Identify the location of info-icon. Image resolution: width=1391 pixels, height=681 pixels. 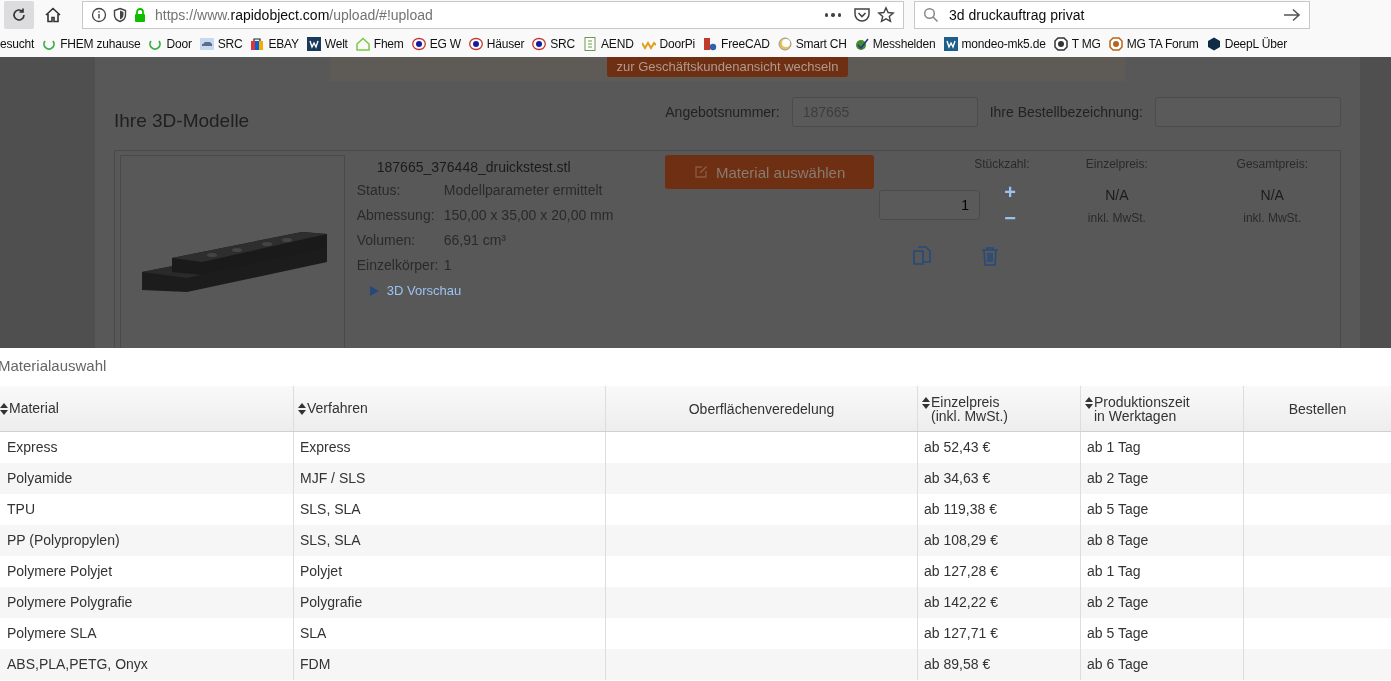
(99, 15).